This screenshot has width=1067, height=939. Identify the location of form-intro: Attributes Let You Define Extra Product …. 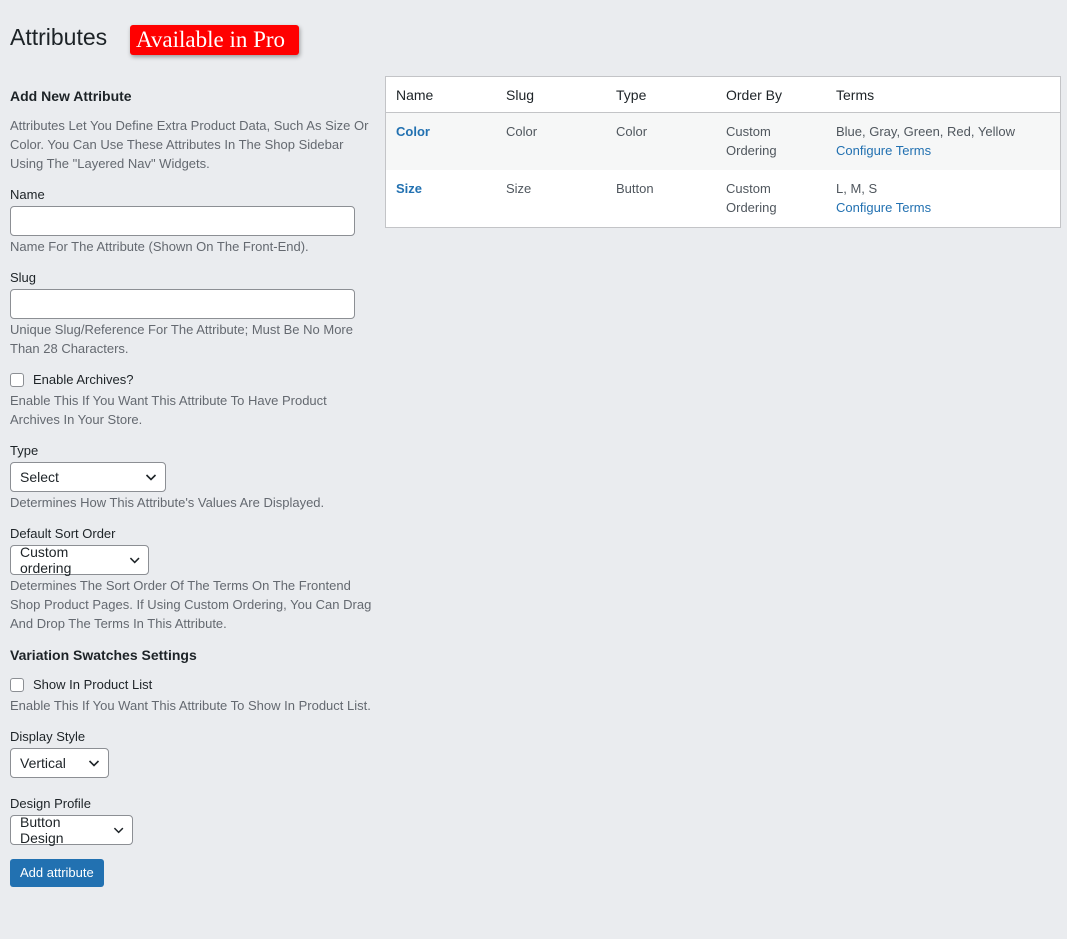
(189, 144).